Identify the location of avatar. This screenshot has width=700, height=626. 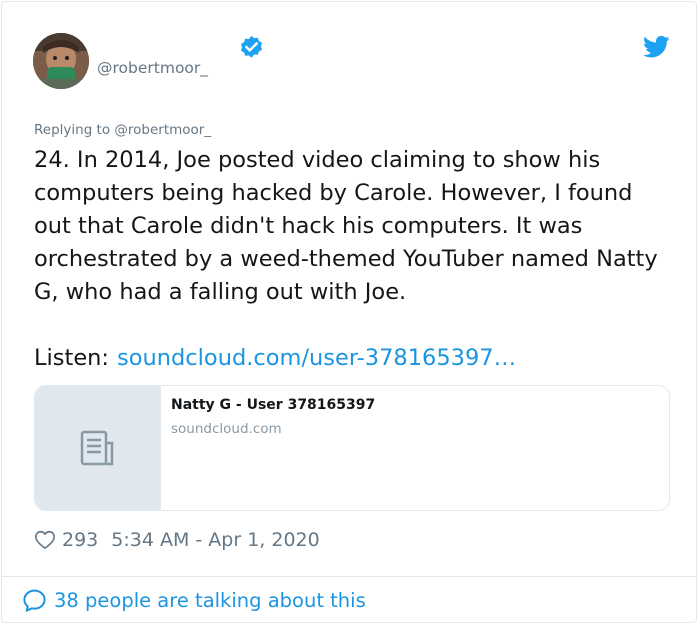
(61, 61).